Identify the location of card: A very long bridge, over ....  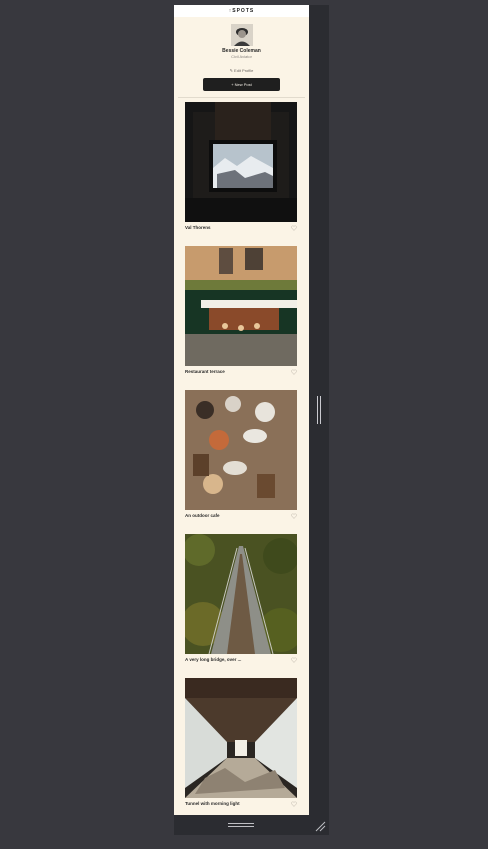
(241, 600).